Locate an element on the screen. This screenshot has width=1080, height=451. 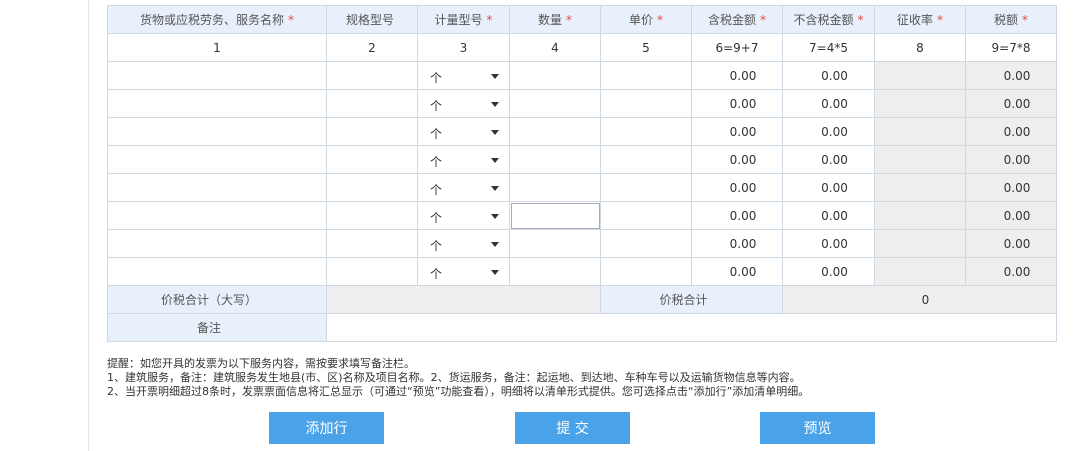
index-cell: 7=4*5 is located at coordinates (828, 47).